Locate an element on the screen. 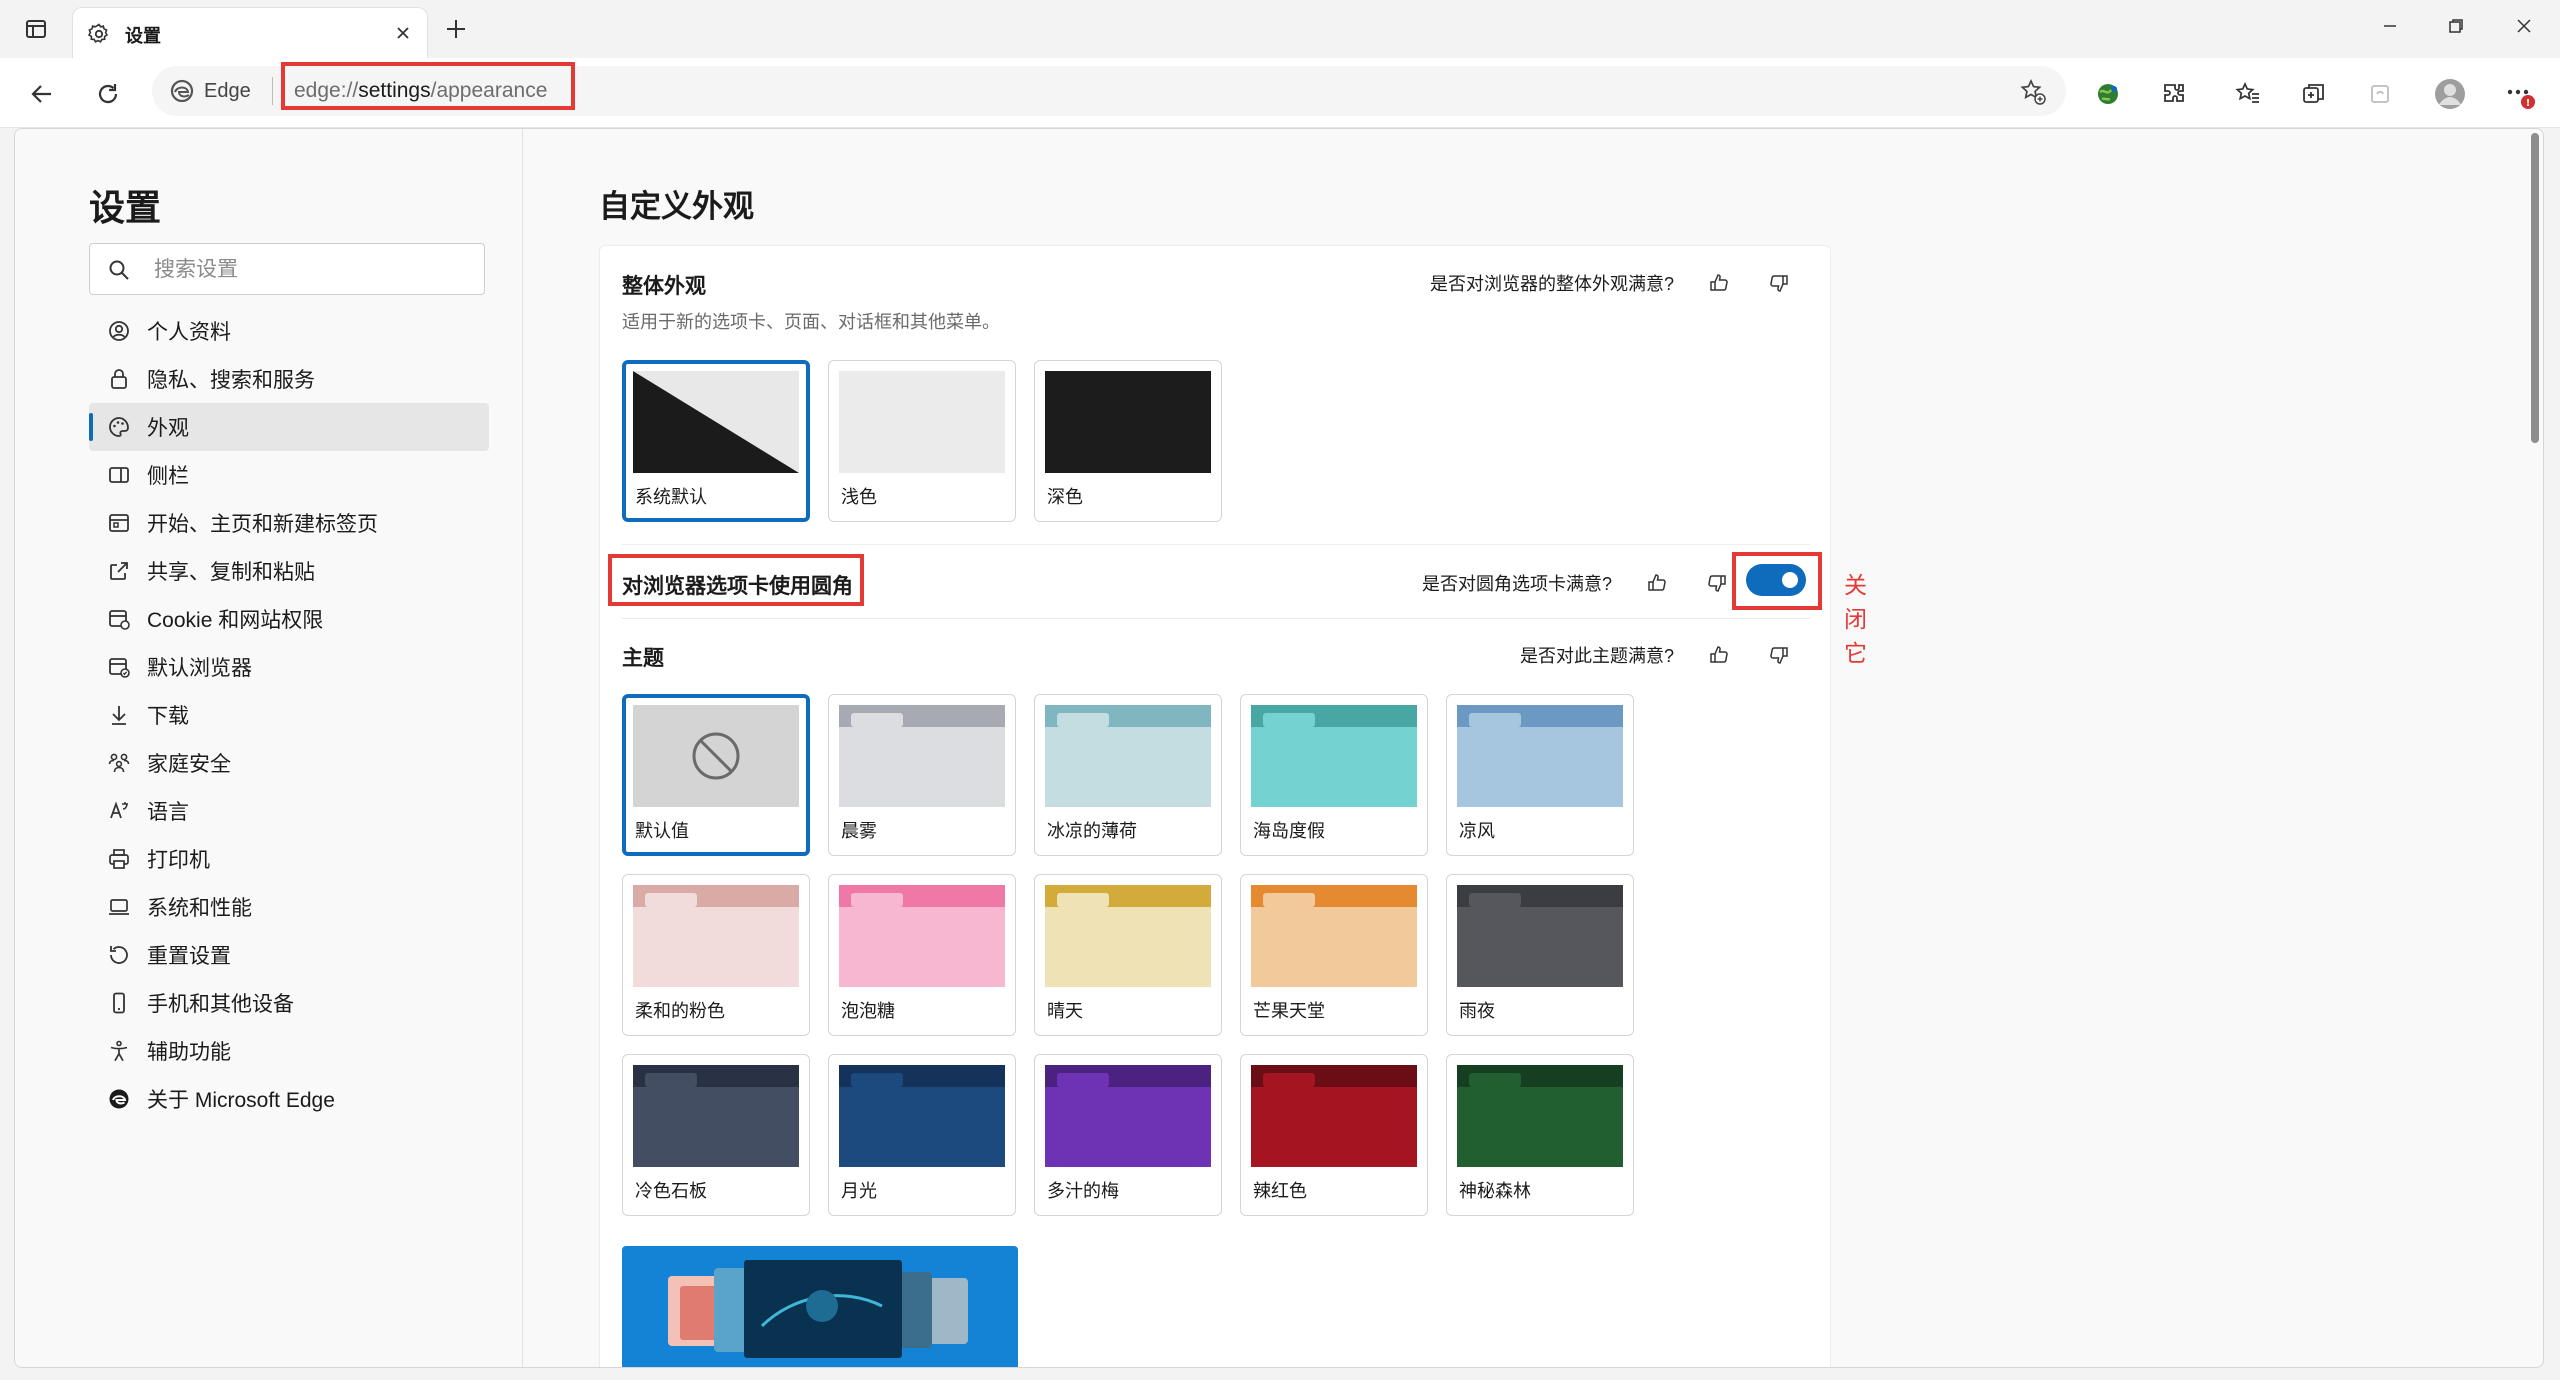 Image resolution: width=2560 pixels, height=1380 pixels. sidebar-item-label: 外观 is located at coordinates (168, 428).